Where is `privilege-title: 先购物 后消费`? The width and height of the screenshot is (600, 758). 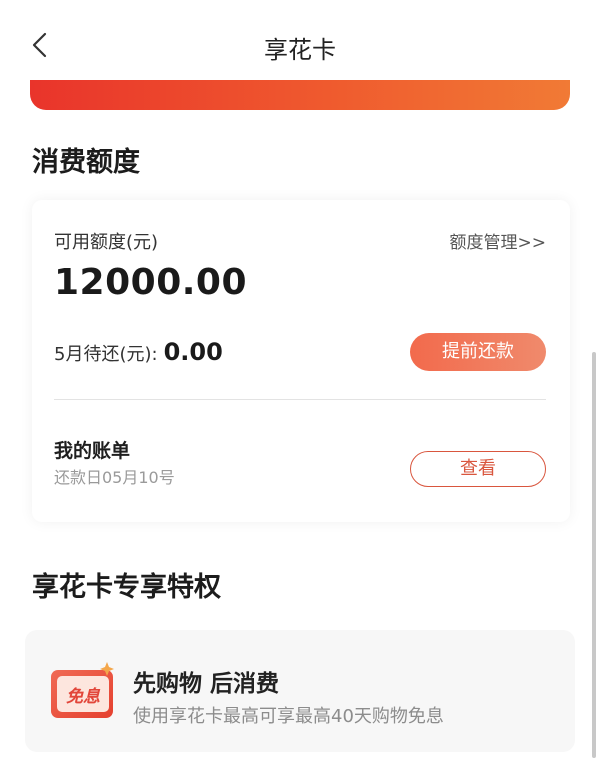
privilege-title: 先购物 后消费 is located at coordinates (206, 684).